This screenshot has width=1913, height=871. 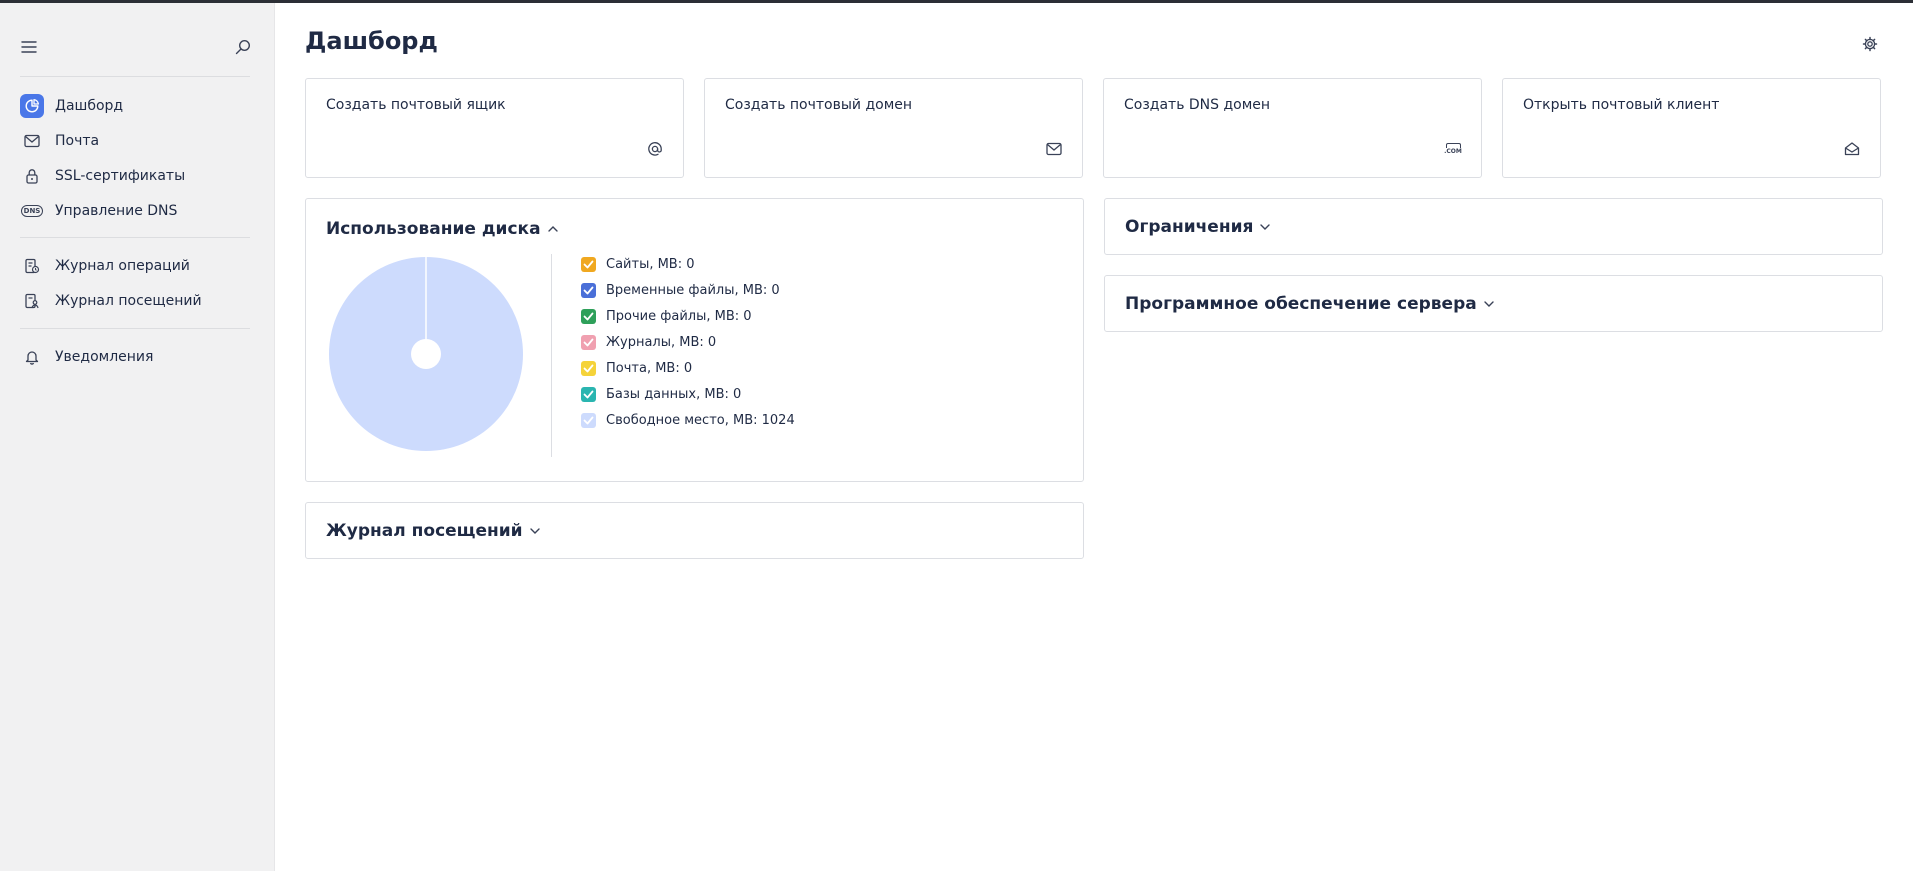 What do you see at coordinates (136, 47) in the screenshot?
I see `sidebar-toolbar` at bounding box center [136, 47].